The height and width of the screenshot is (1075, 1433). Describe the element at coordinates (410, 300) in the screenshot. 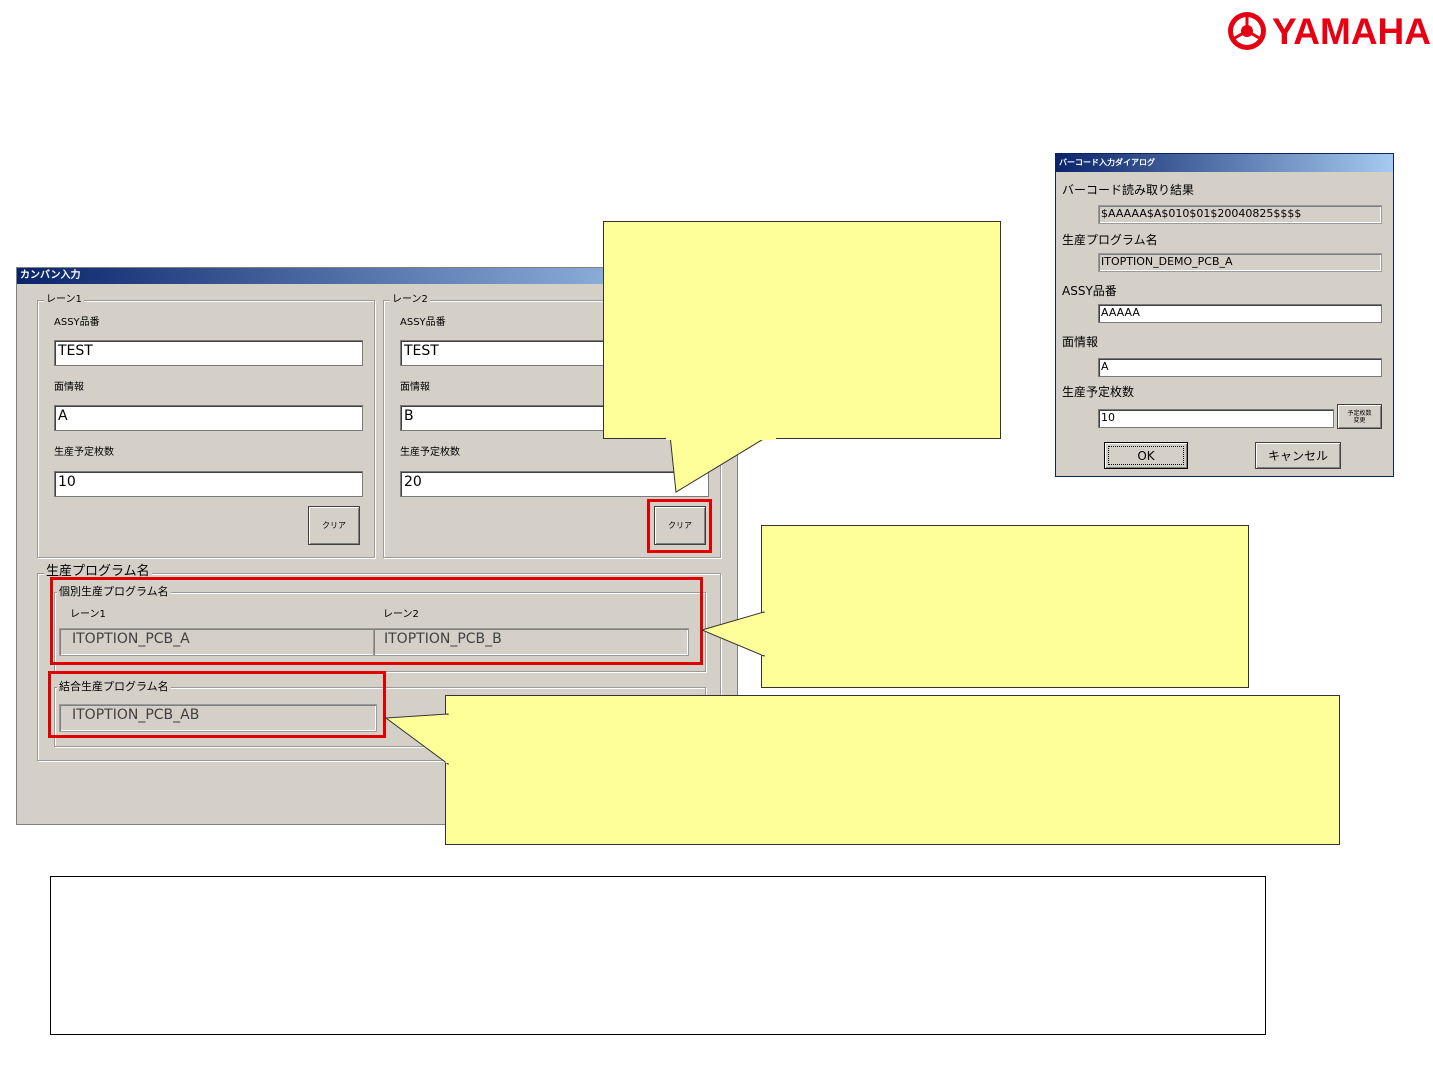

I see `lane2-group-title: レーン2` at that location.